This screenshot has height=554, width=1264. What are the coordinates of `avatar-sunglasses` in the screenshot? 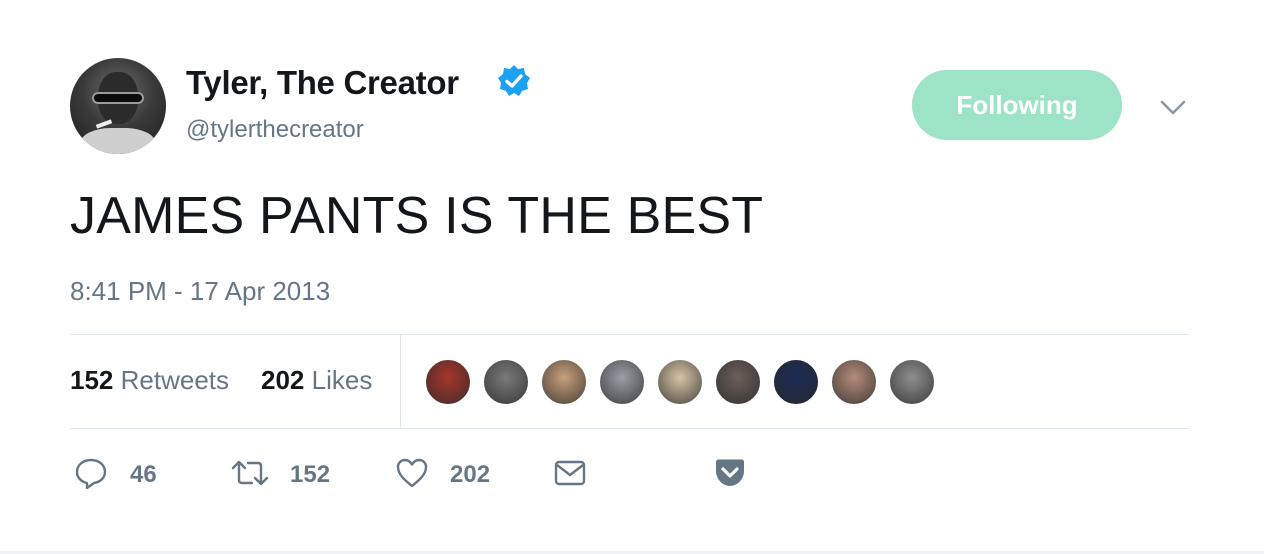 It's located at (118, 98).